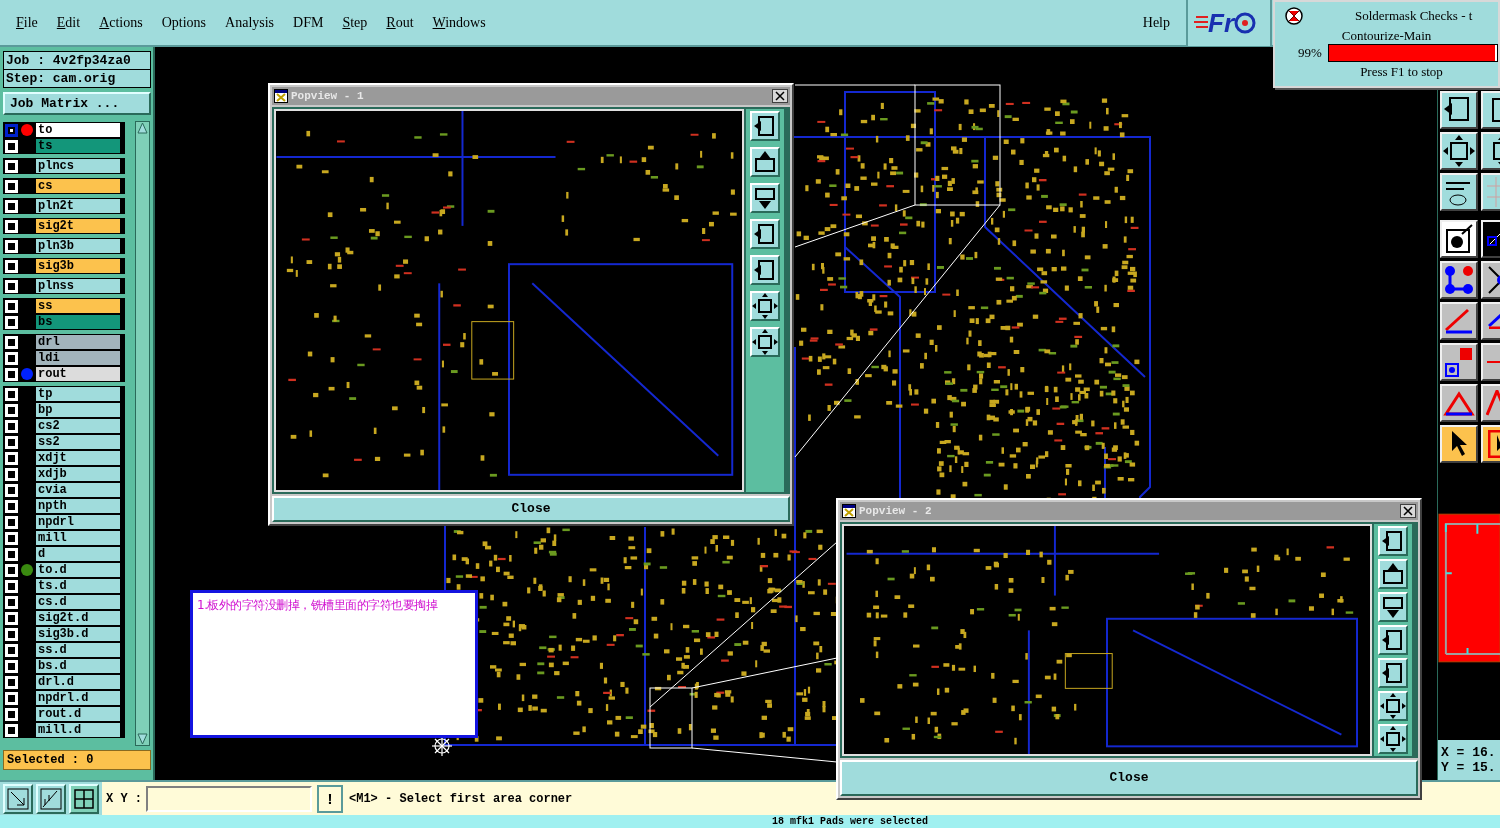  What do you see at coordinates (78, 442) in the screenshot?
I see `layer-name: ss2` at bounding box center [78, 442].